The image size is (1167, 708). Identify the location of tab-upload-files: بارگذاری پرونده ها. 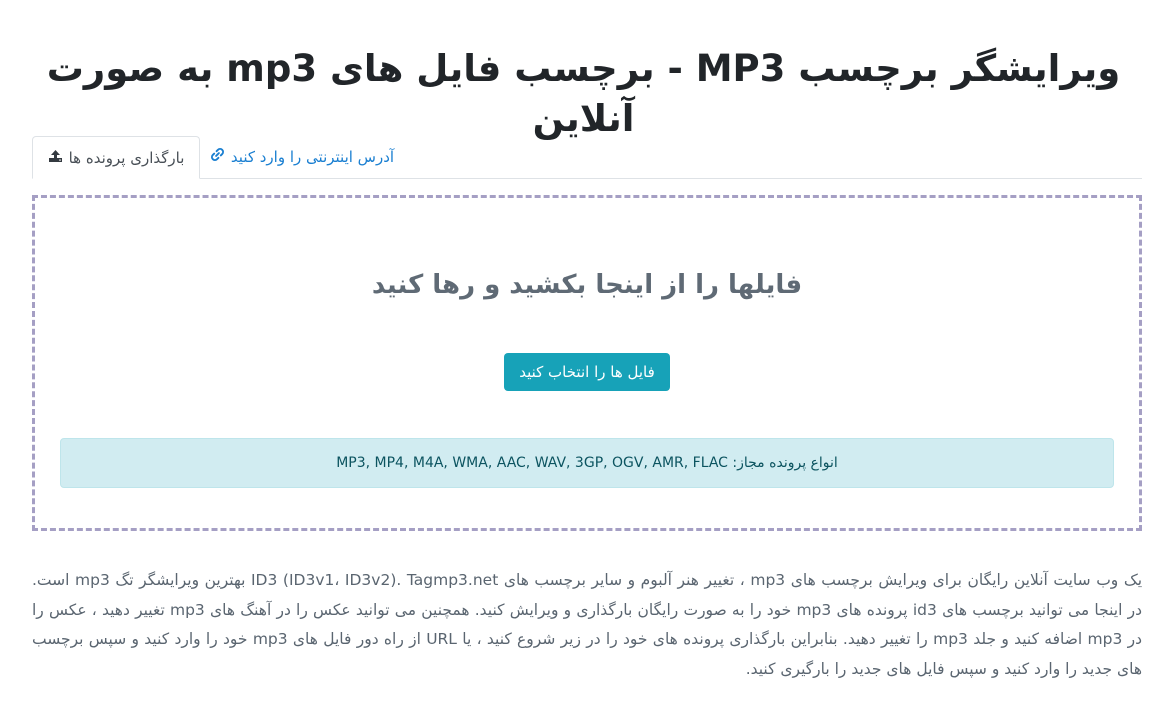
(116, 157).